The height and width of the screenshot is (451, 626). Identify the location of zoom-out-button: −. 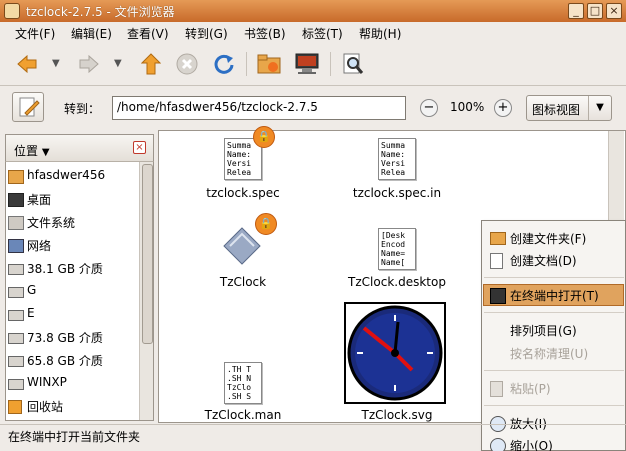
(429, 108).